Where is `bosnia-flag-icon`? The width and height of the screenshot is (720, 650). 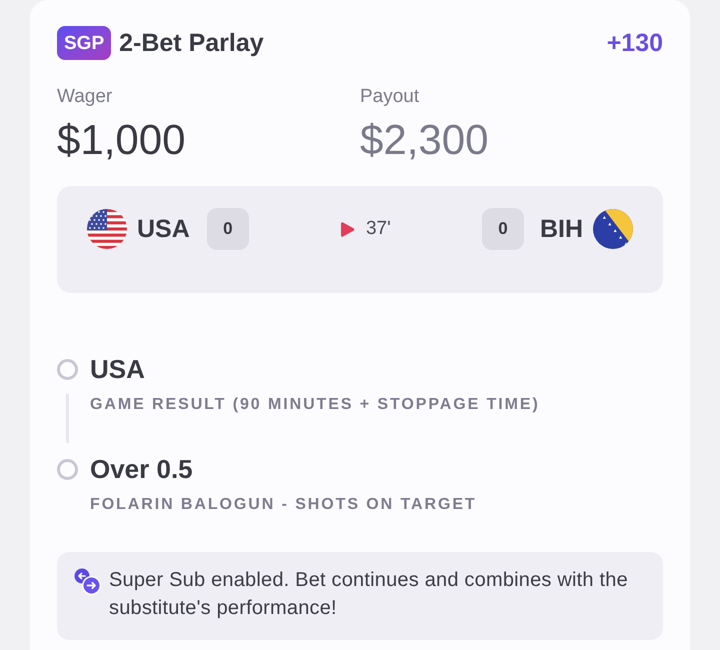
bosnia-flag-icon is located at coordinates (613, 229).